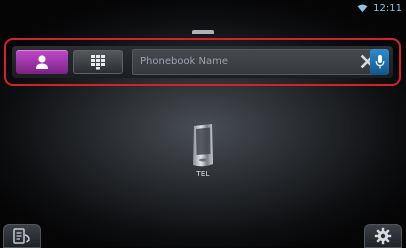 The image size is (406, 248). What do you see at coordinates (203, 32) in the screenshot?
I see `top-tab-handle` at bounding box center [203, 32].